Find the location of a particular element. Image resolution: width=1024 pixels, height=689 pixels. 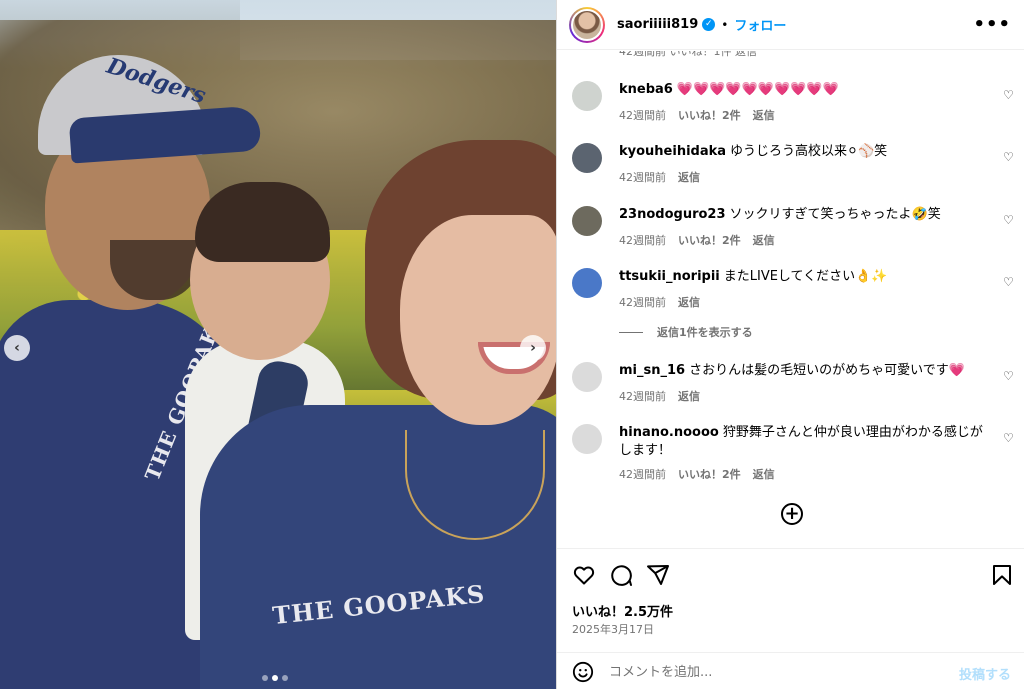

commenter-username: hinano.noooo is located at coordinates (669, 432).